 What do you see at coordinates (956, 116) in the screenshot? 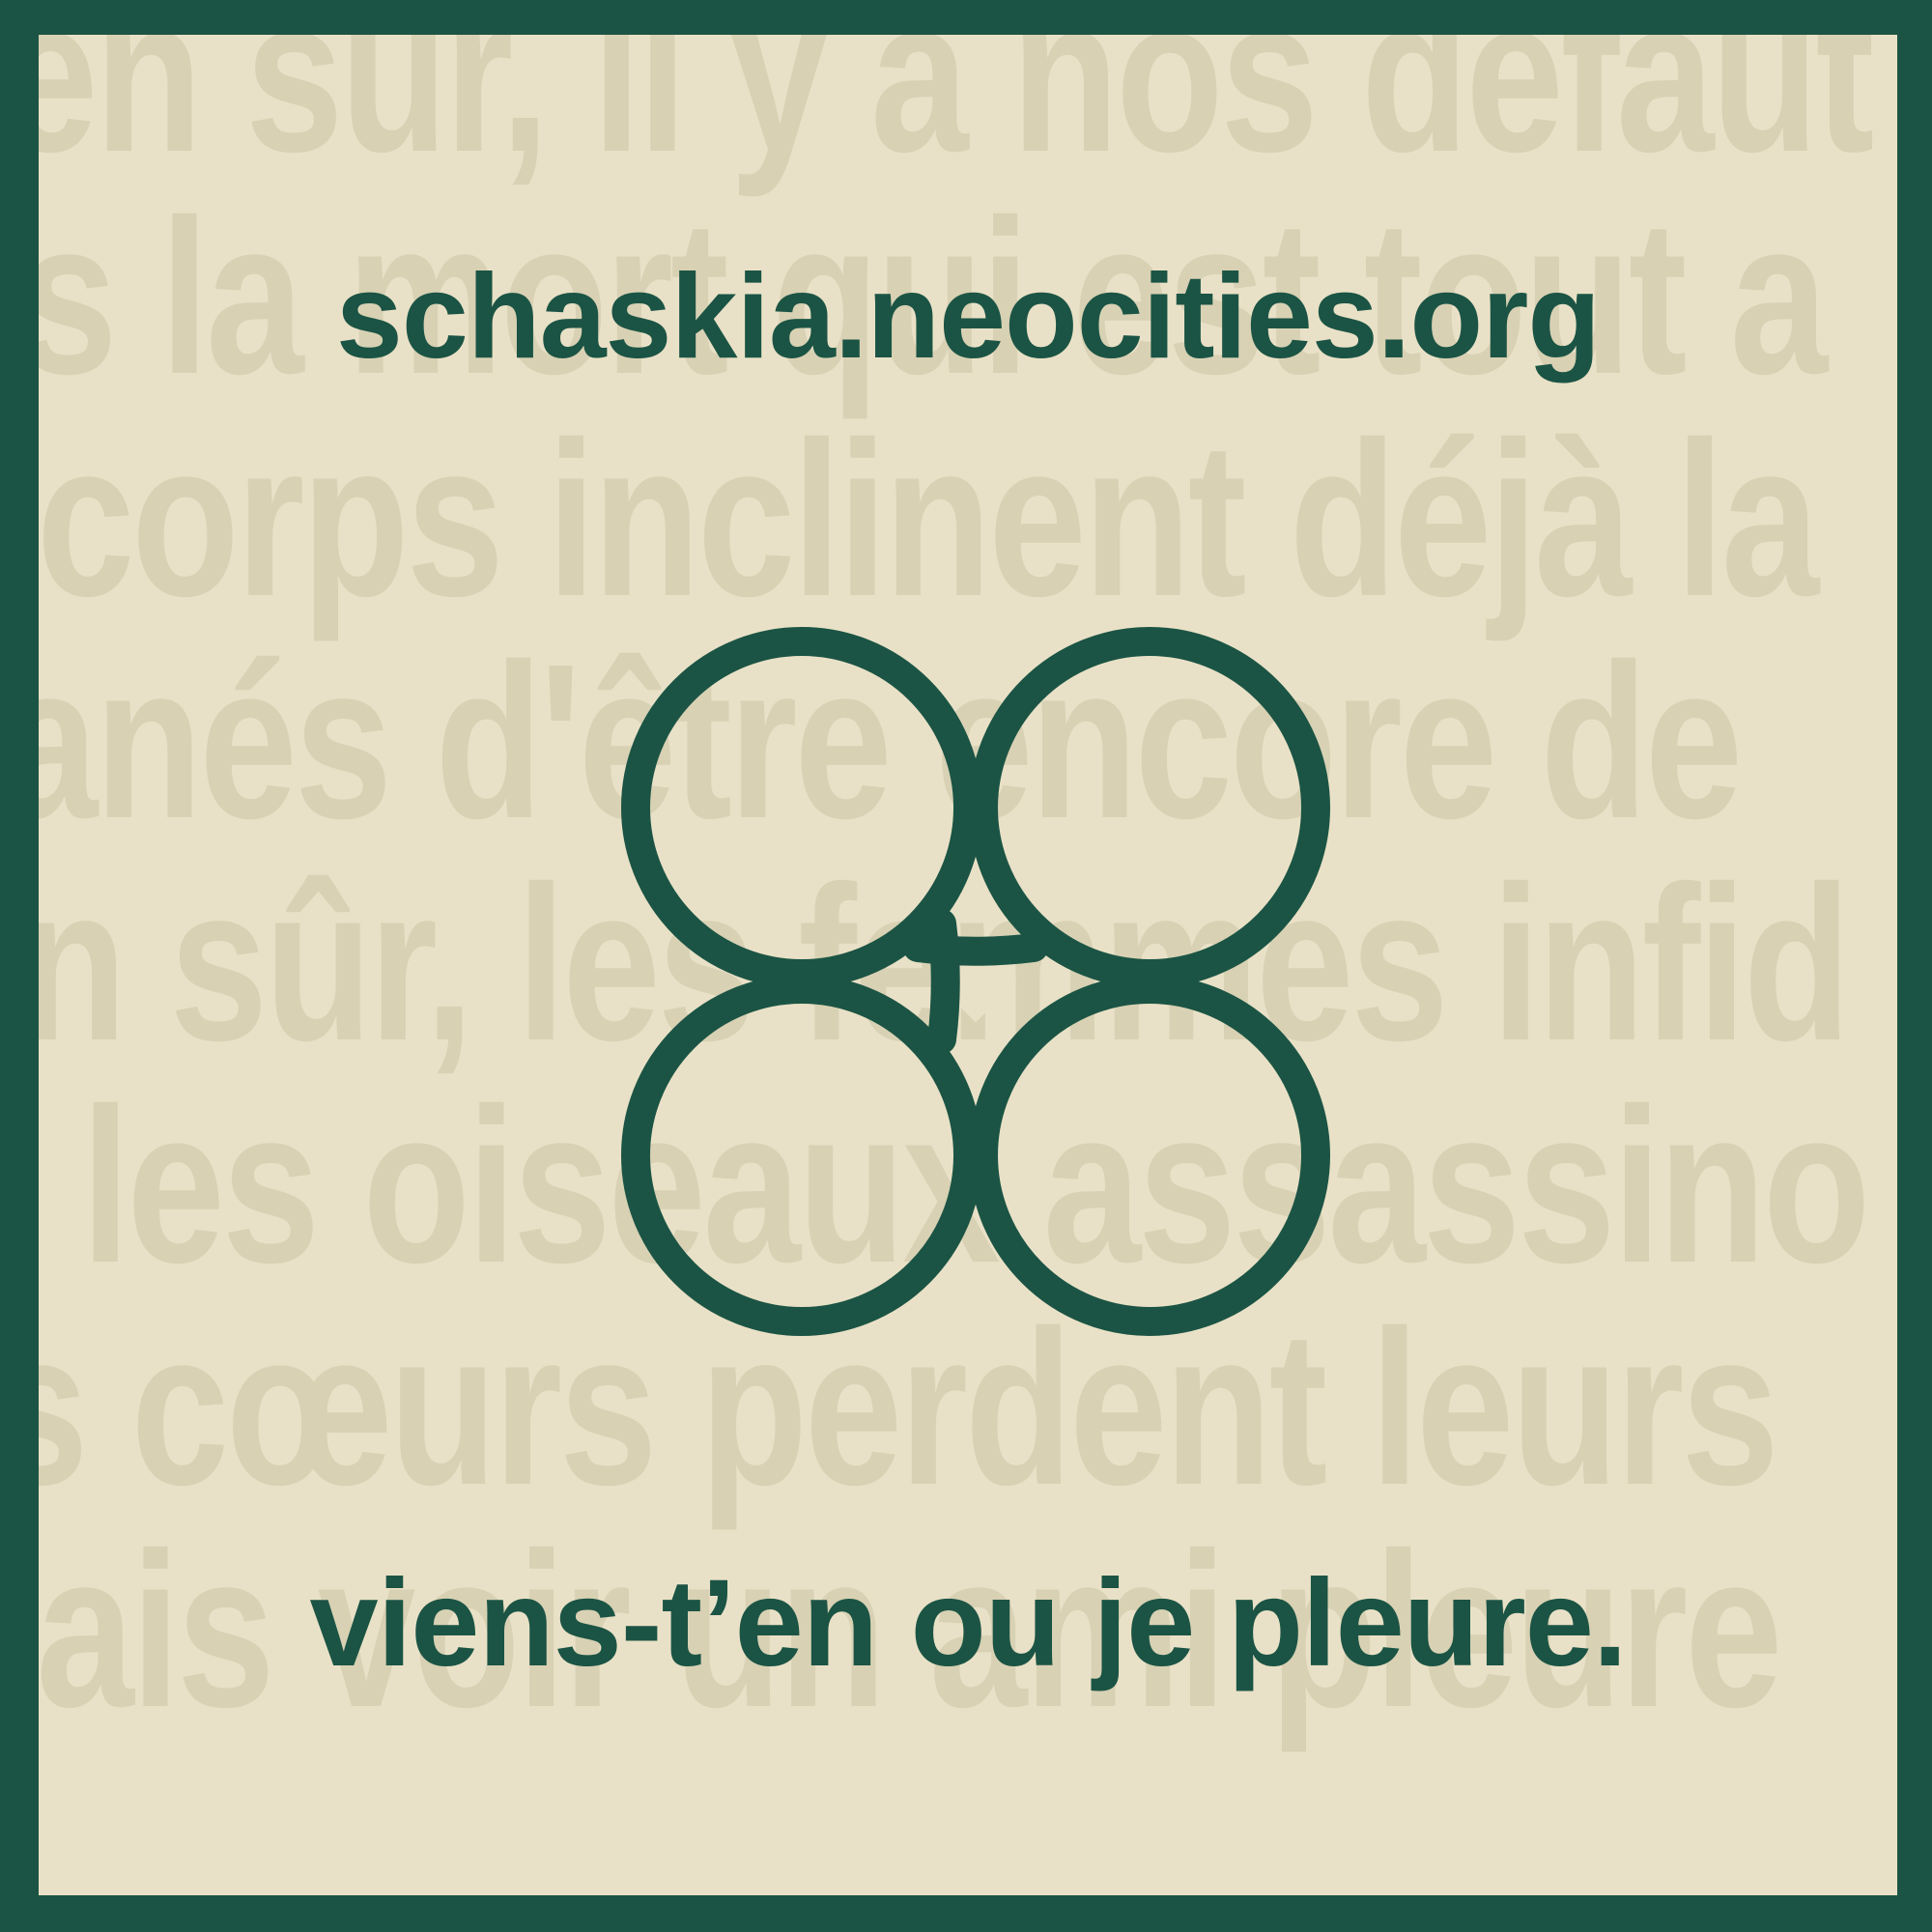
I see `background-text-line: en sûr, il y a nos défaut` at bounding box center [956, 116].